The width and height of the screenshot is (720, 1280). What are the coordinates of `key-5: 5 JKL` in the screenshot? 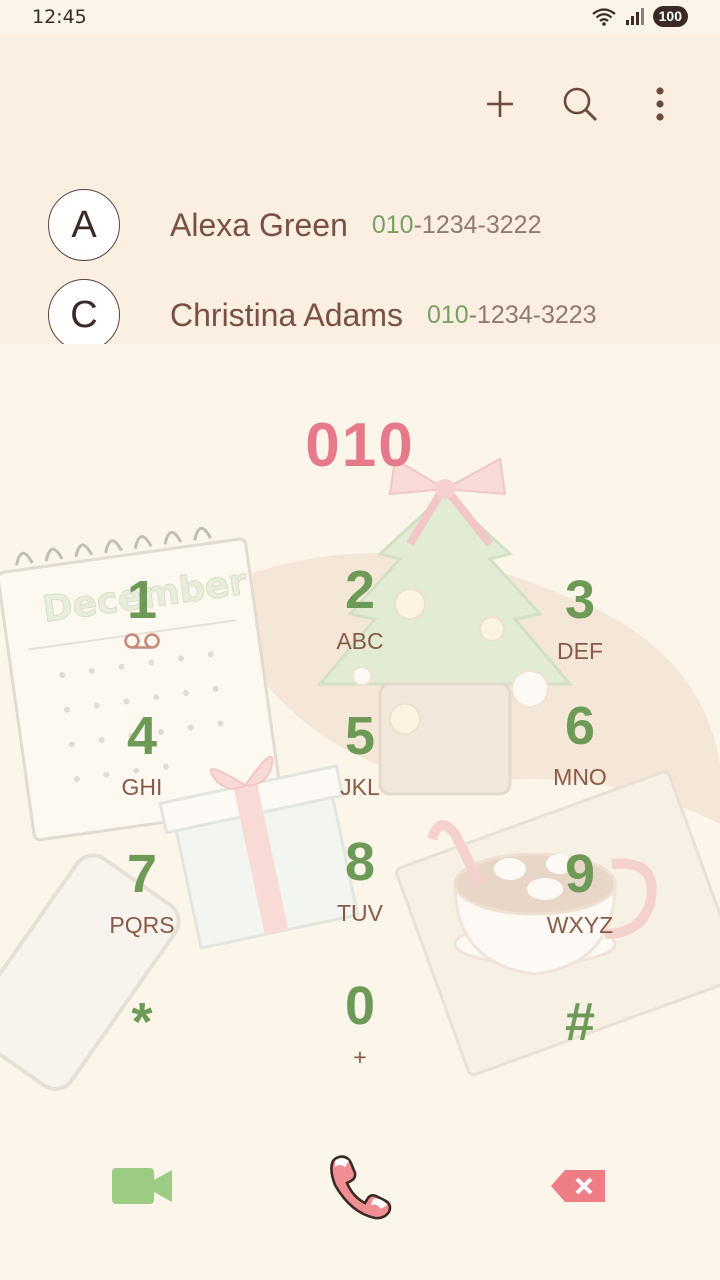 It's located at (360, 771).